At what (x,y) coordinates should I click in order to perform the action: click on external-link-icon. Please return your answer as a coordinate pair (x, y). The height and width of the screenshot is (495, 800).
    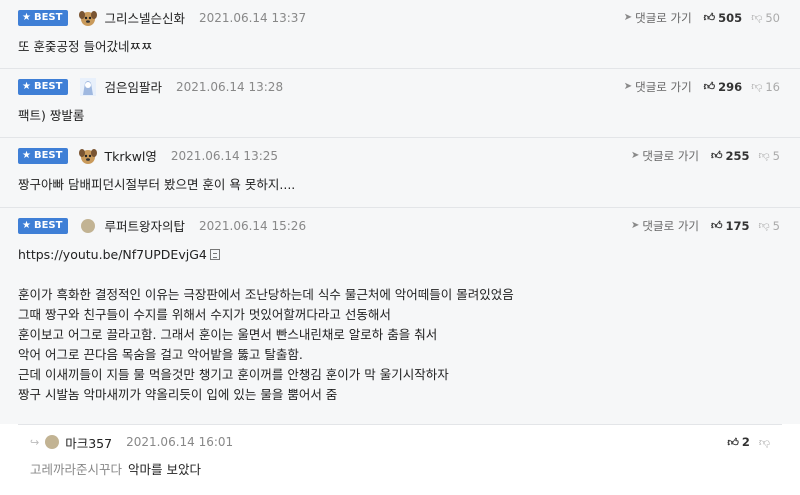
    Looking at the image, I should click on (214, 254).